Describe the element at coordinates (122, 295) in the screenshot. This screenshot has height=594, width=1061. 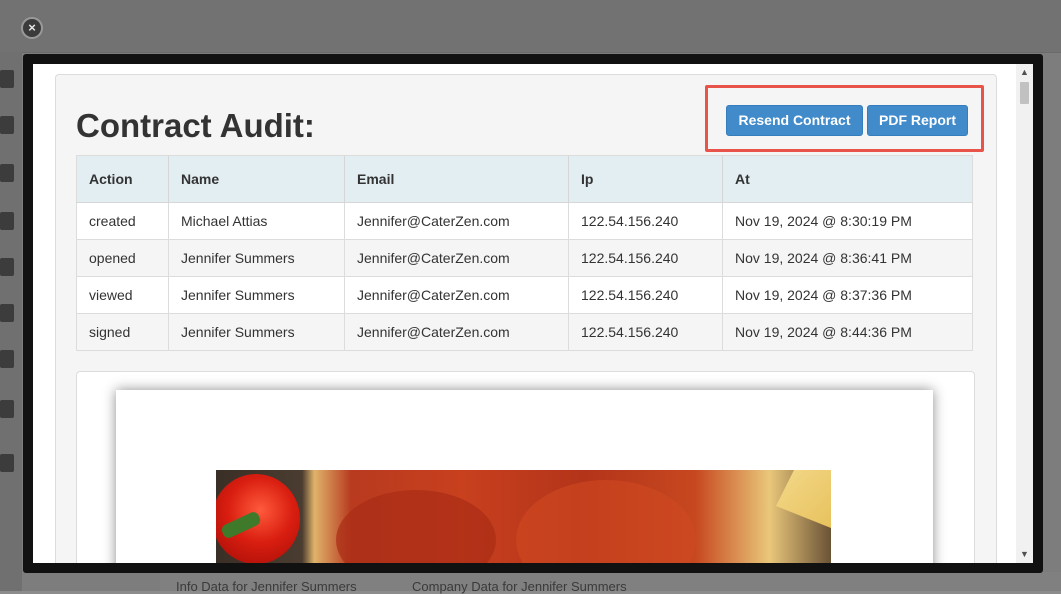
I see `cell-action: viewed` at that location.